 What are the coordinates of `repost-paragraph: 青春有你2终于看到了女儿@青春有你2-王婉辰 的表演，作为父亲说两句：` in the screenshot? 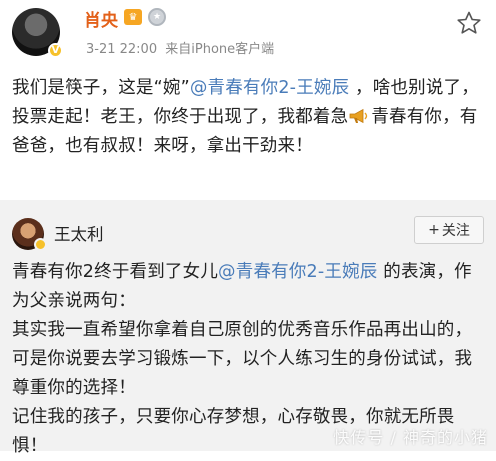 It's located at (250, 287).